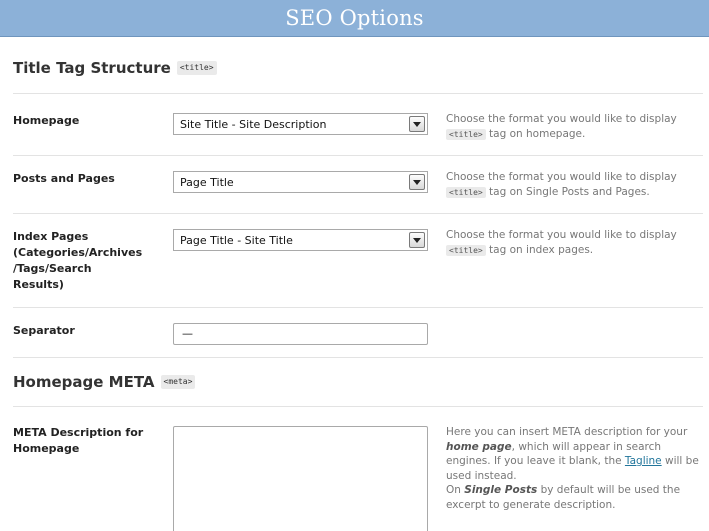 Image resolution: width=709 pixels, height=531 pixels. What do you see at coordinates (300, 240) in the screenshot?
I see `index-pages-title-format-select: Page Title - Site Title` at bounding box center [300, 240].